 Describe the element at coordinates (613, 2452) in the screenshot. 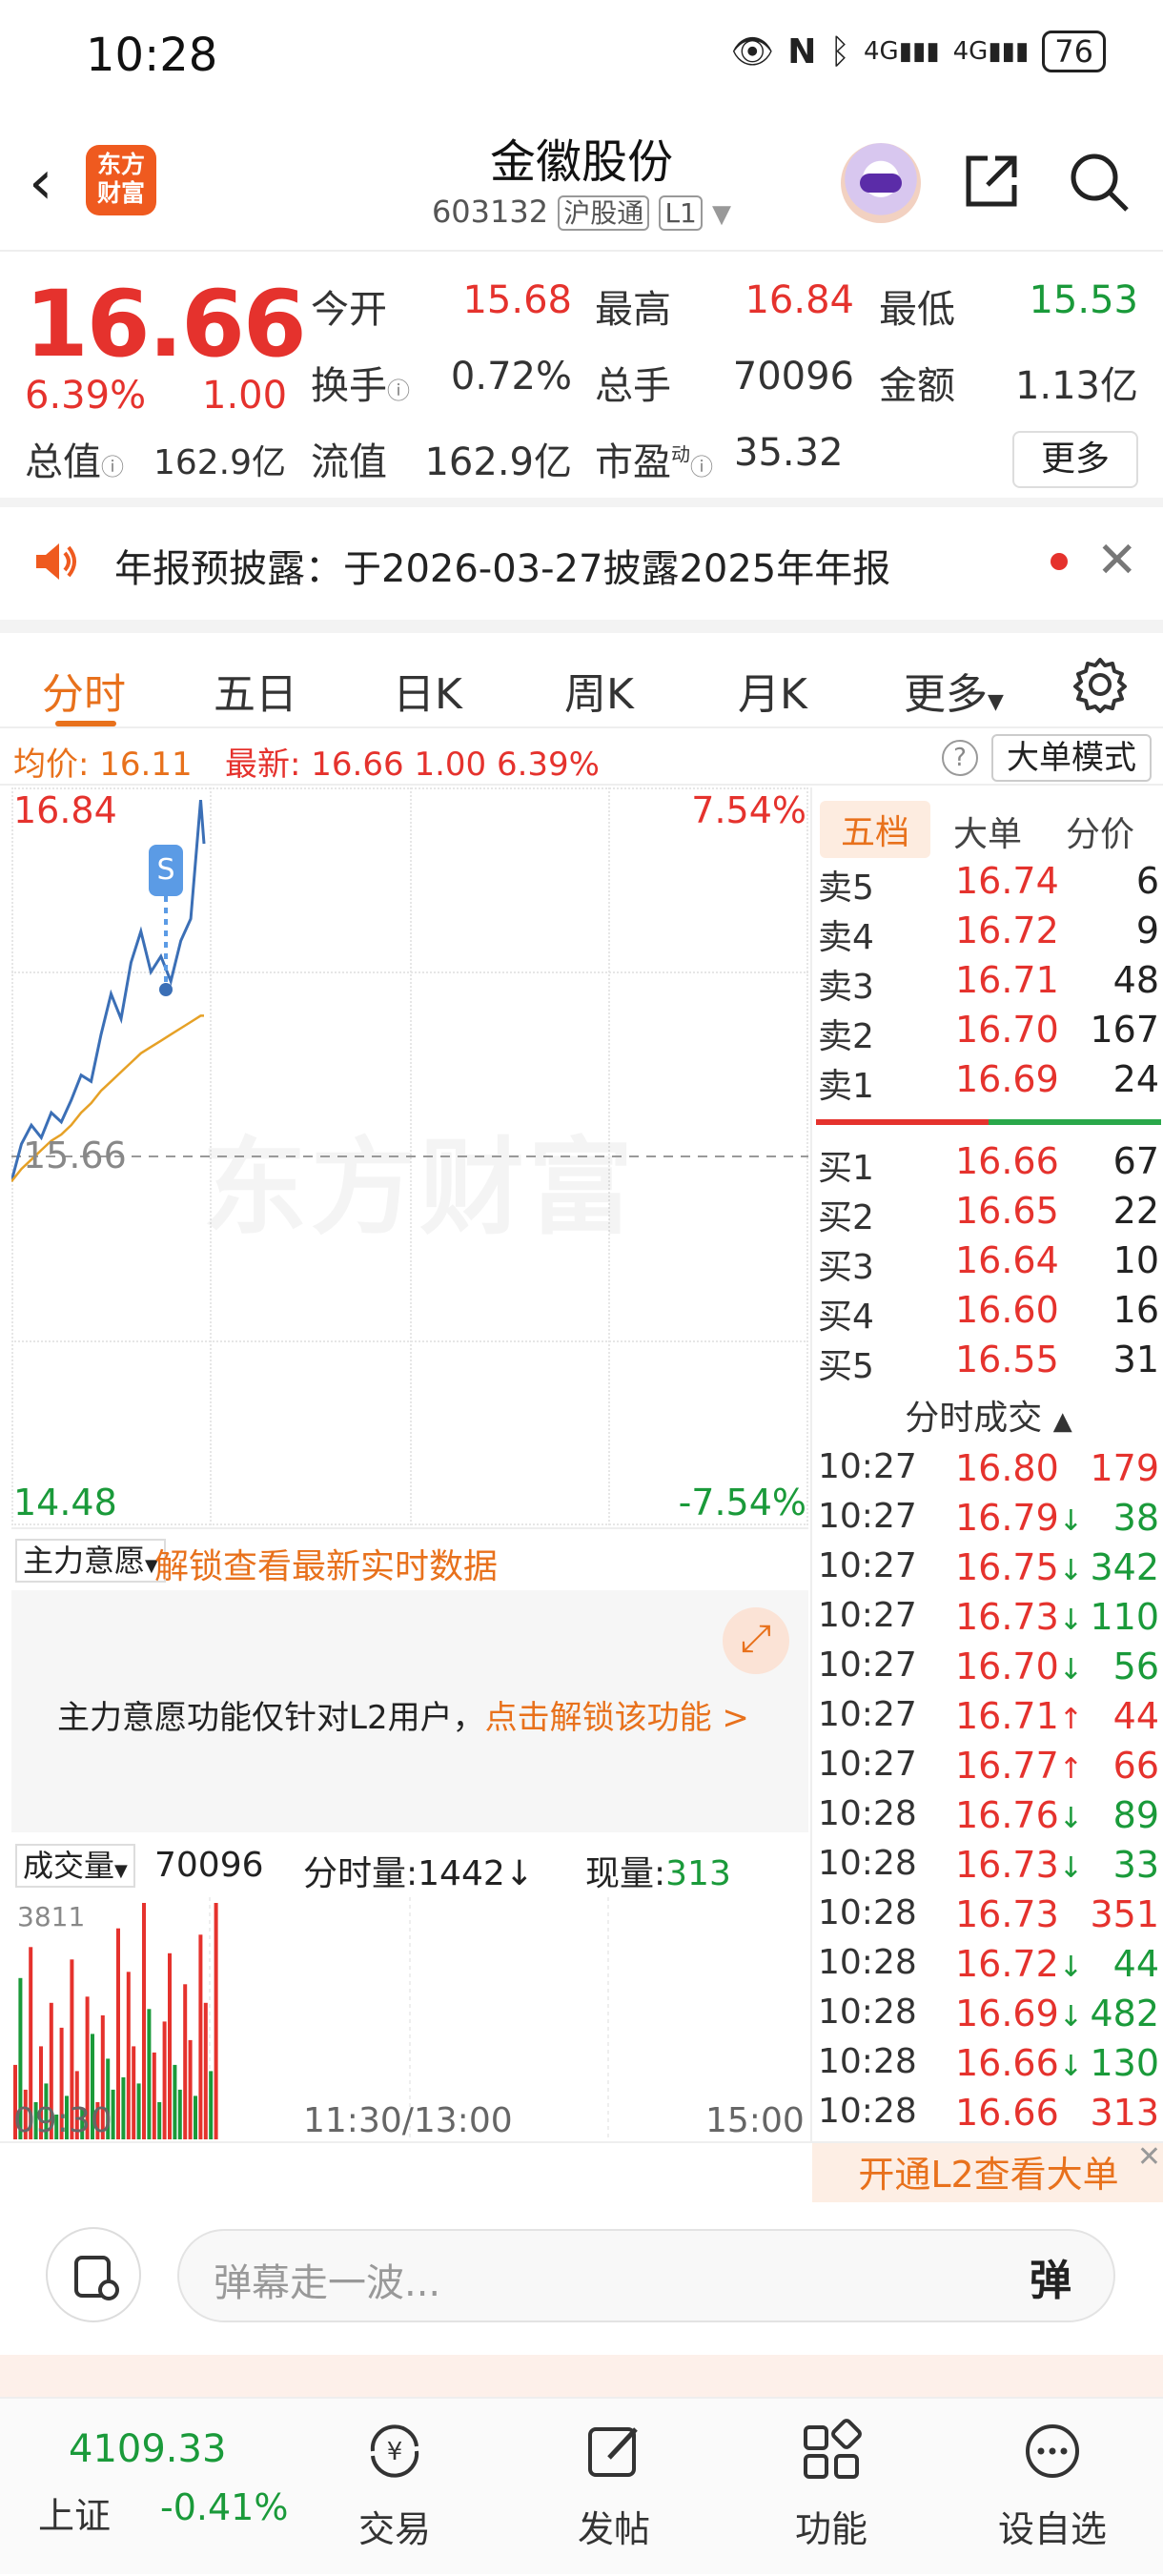

I see `edit-post-icon` at that location.